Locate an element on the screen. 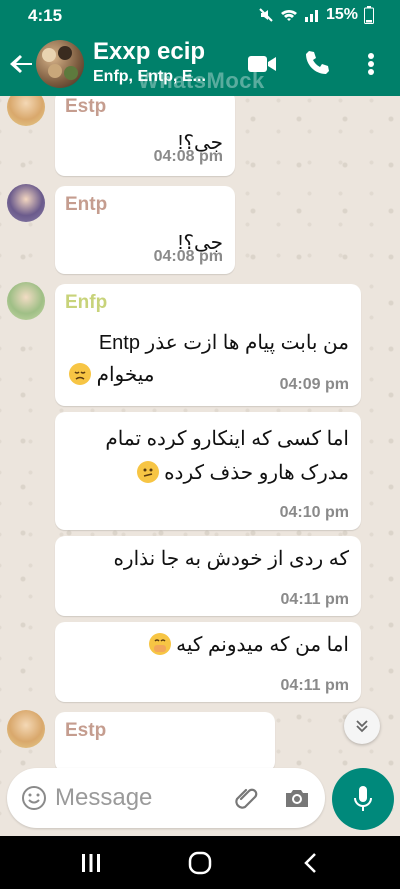  disappointed-face-icon is located at coordinates (80, 374).